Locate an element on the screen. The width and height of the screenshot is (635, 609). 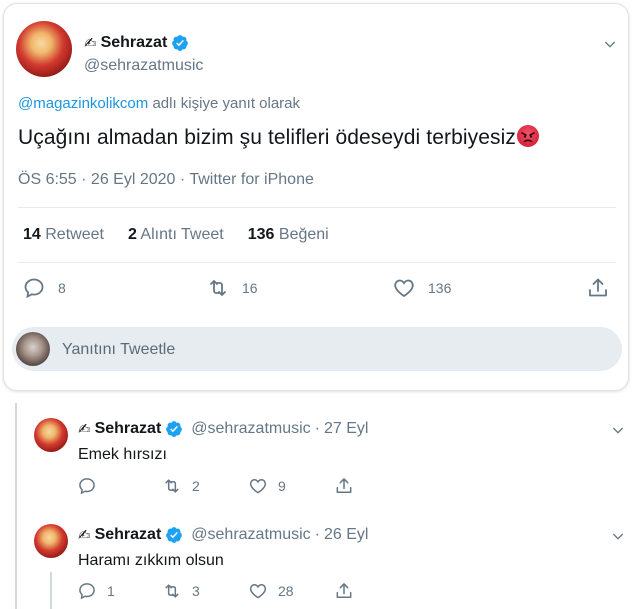
retweets-stat: 14 Retweet is located at coordinates (63, 235).